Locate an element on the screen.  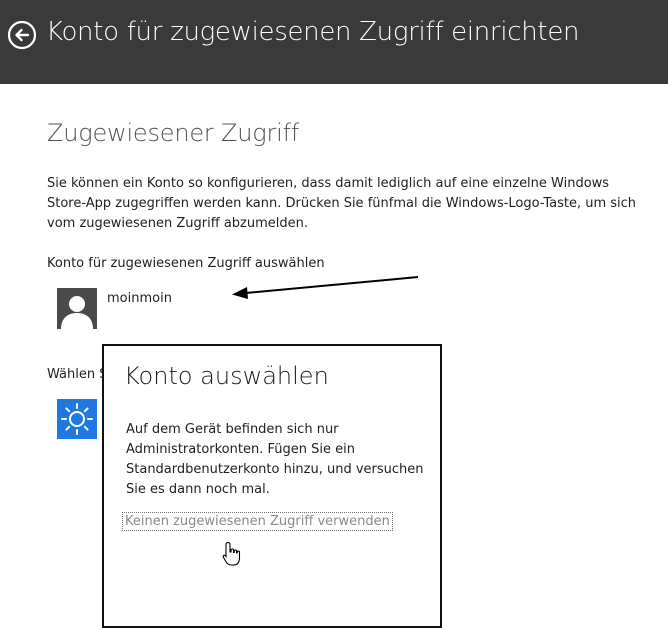
back-arrow-icon is located at coordinates (22, 35).